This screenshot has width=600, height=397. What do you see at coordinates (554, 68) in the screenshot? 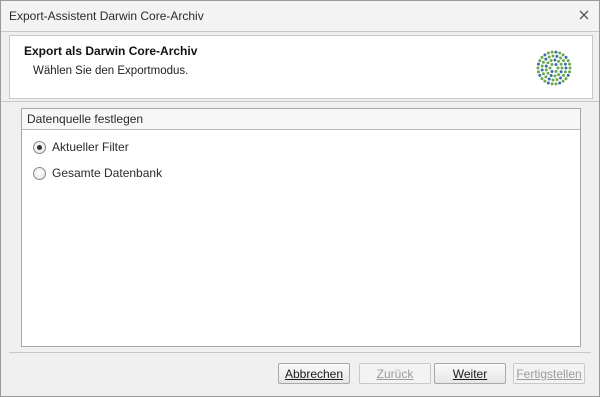
I see `app-logo-icon` at bounding box center [554, 68].